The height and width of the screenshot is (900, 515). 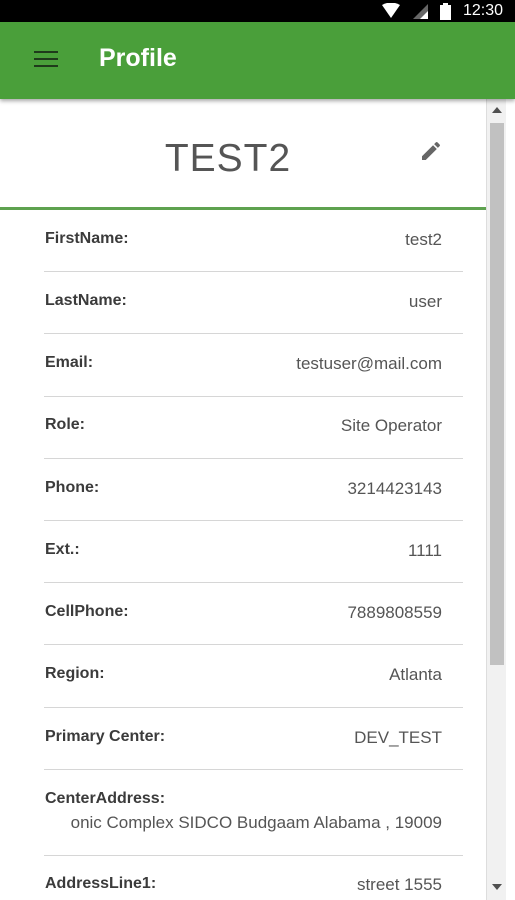 What do you see at coordinates (253, 303) in the screenshot?
I see `field-row-lastname: LastName: user` at bounding box center [253, 303].